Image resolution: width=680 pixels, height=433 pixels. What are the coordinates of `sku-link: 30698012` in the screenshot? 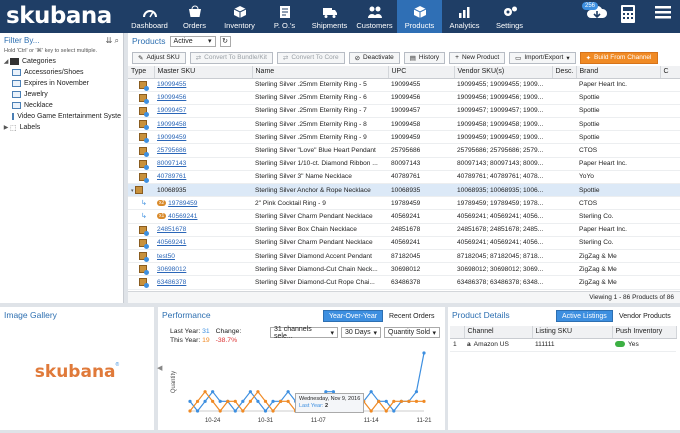 It's located at (171, 269).